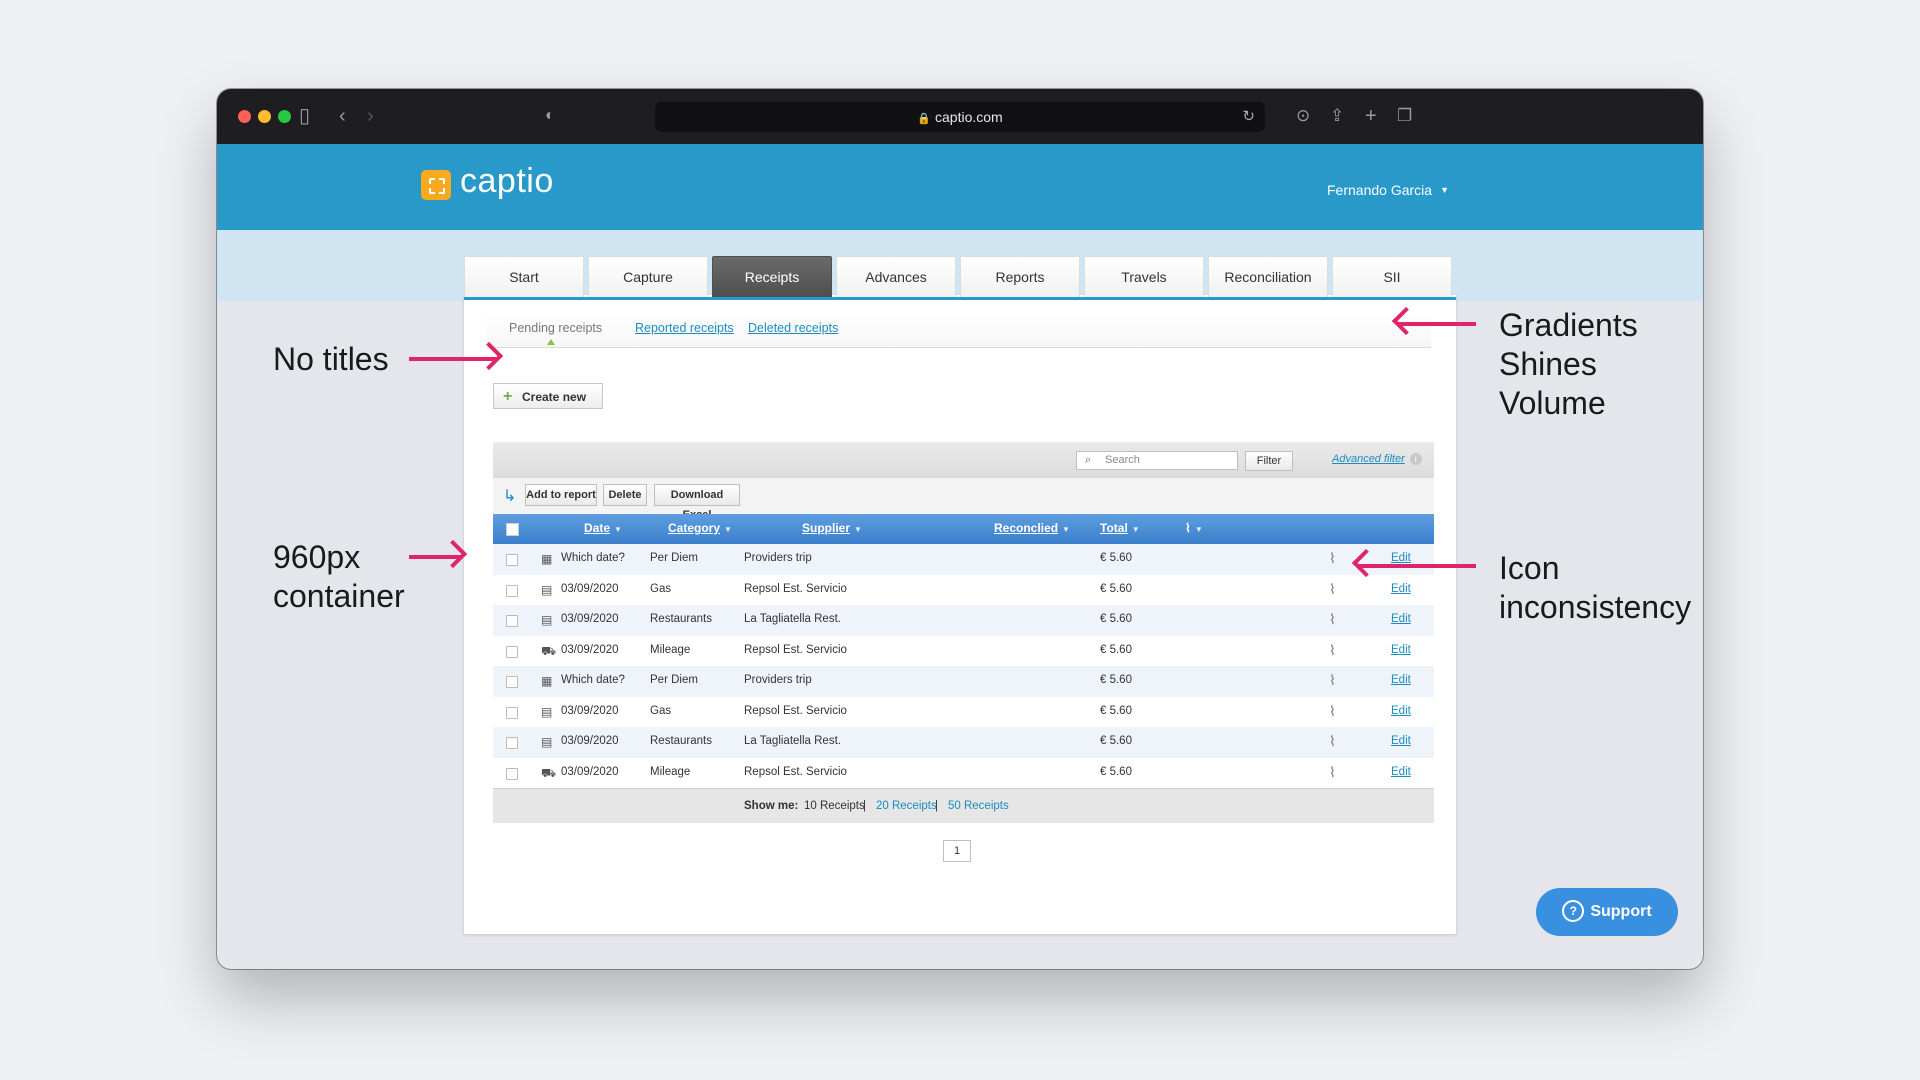  I want to click on column-attachment: ⌇ ▼, so click(1194, 528).